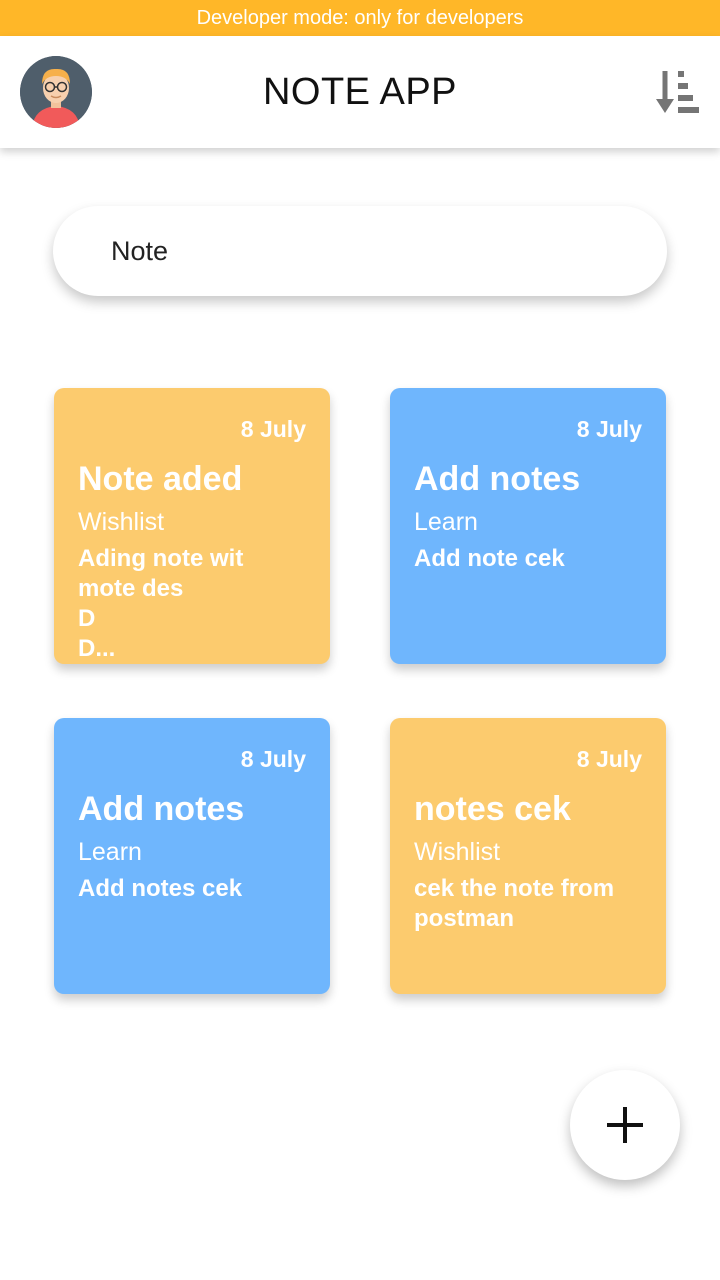  Describe the element at coordinates (192, 856) in the screenshot. I see `note-card: 8 July Add notes Learn Add notes cek` at that location.